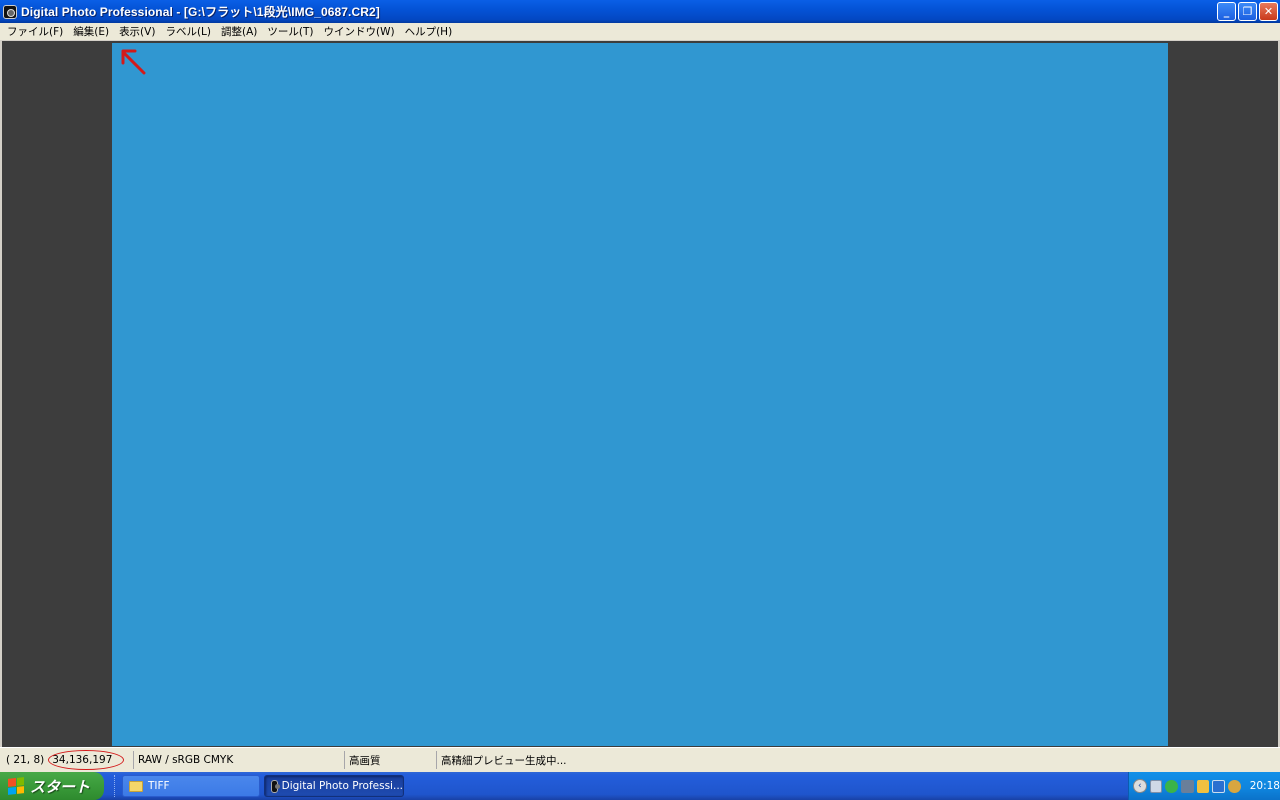 This screenshot has height=800, width=1280. What do you see at coordinates (60, 786) in the screenshot?
I see `start-label: スタート` at bounding box center [60, 786].